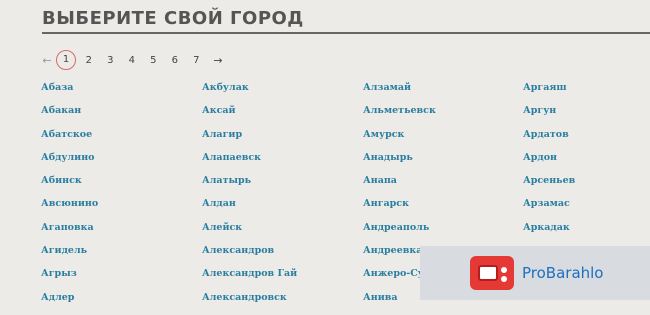  What do you see at coordinates (443, 233) in the screenshot?
I see `city-link: Андреаполь` at bounding box center [443, 233].